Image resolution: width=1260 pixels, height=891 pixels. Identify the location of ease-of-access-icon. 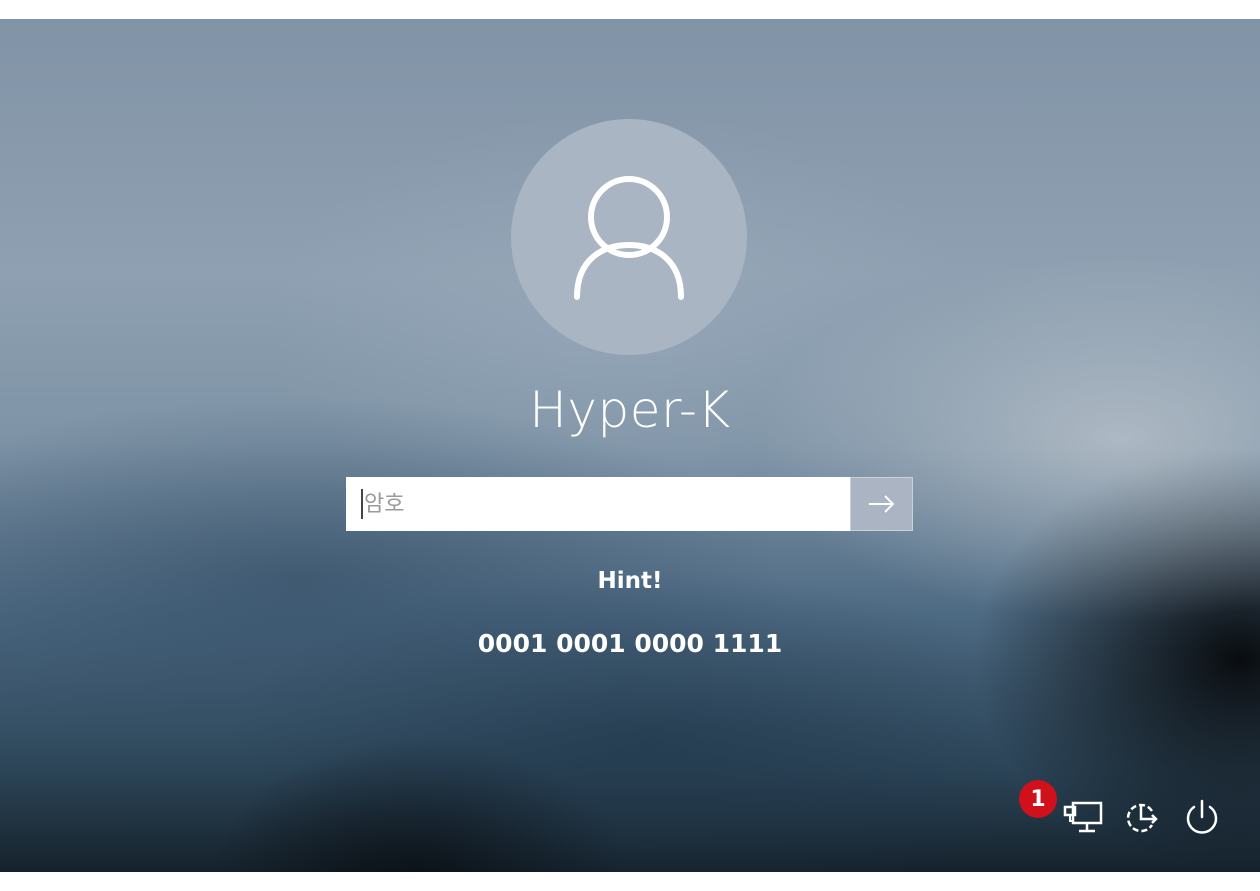
(1142, 818).